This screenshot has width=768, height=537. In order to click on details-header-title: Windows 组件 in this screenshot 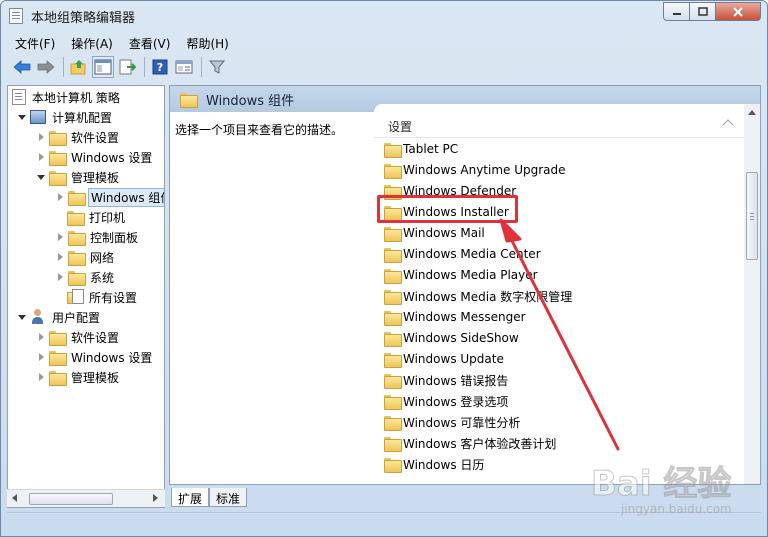, I will do `click(250, 101)`.